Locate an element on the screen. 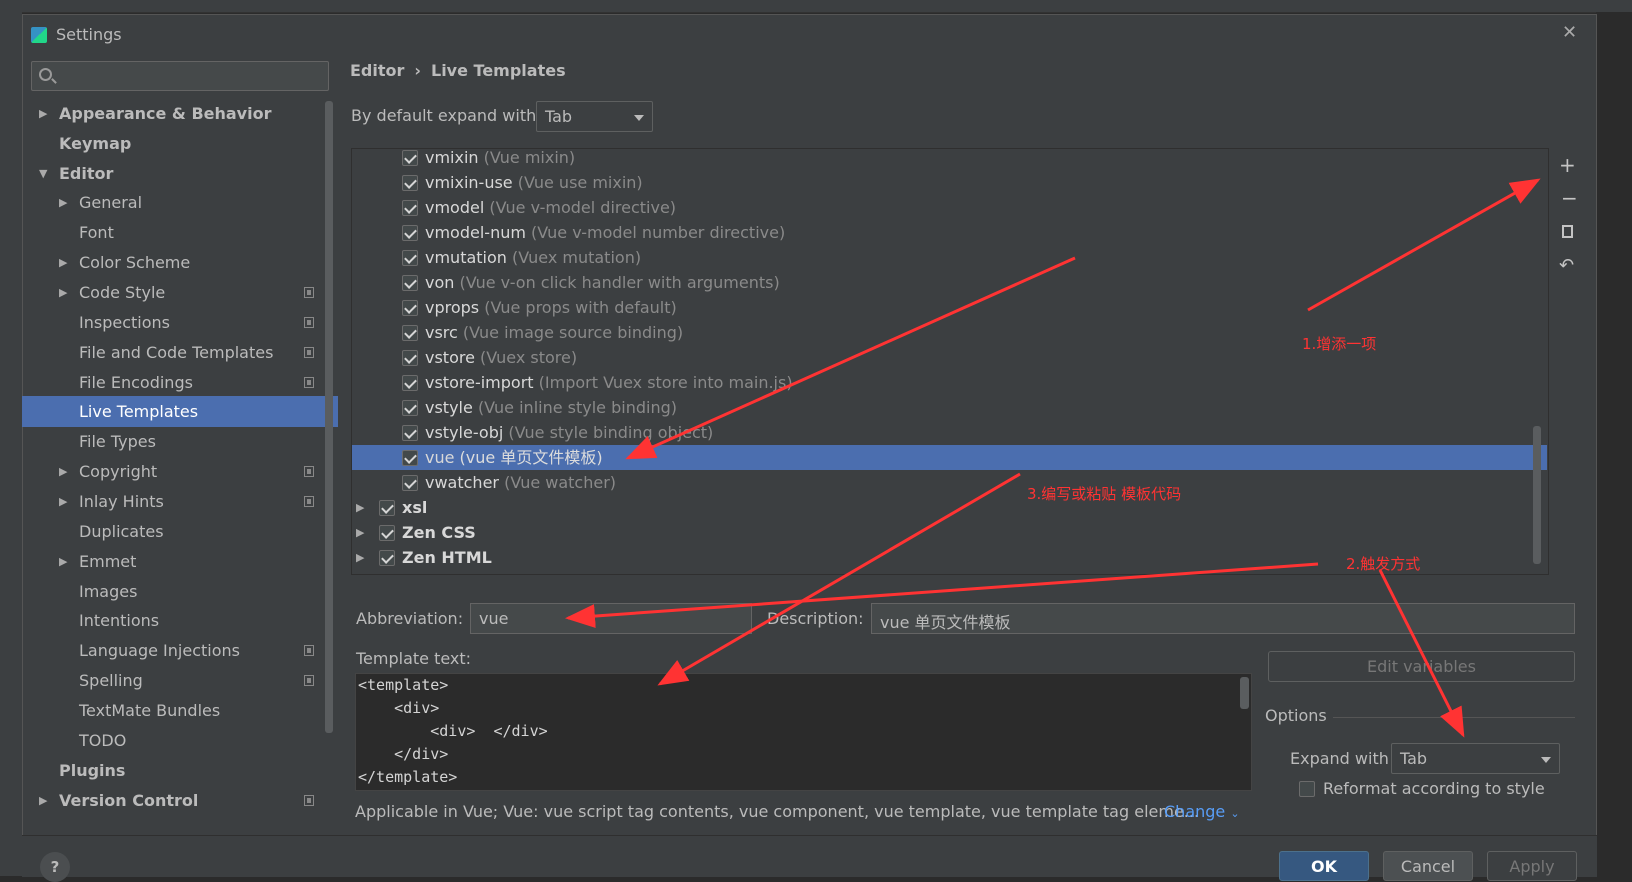 This screenshot has width=1632, height=882. sidebar-item-label: Live Templates is located at coordinates (139, 411).